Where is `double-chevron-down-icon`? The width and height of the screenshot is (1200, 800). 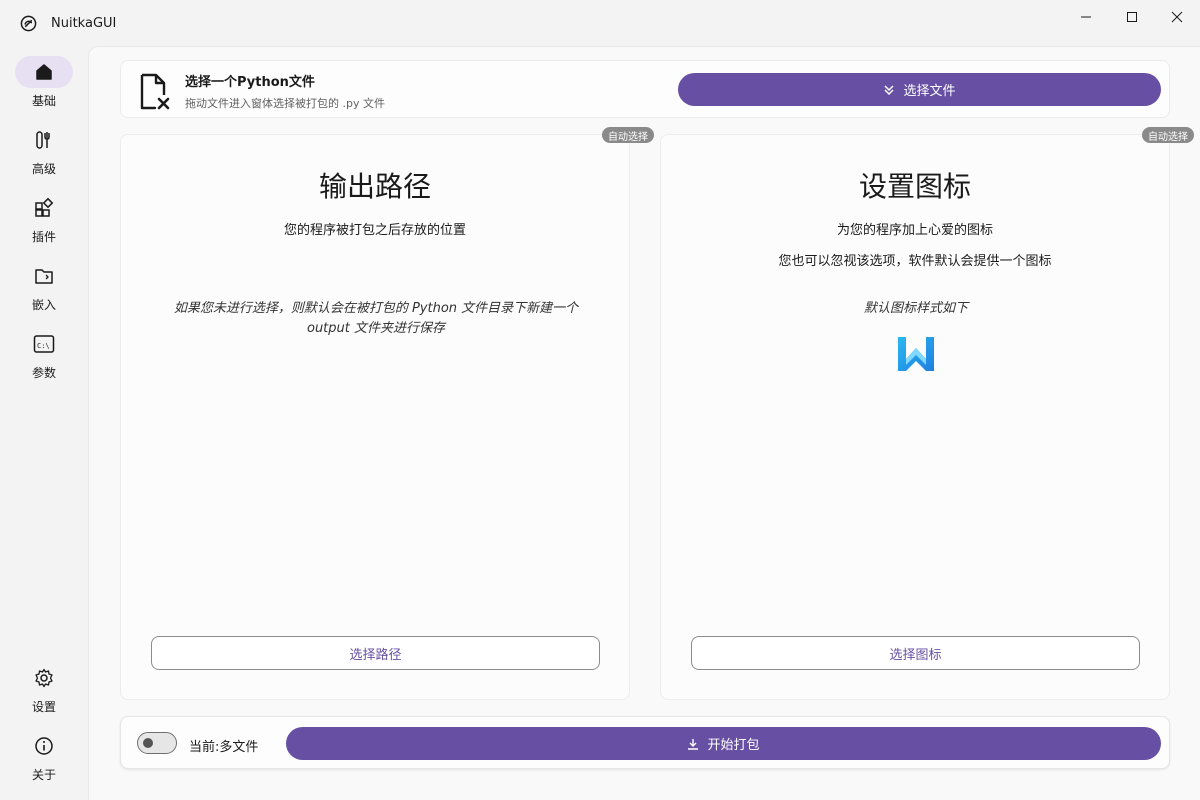
double-chevron-down-icon is located at coordinates (889, 89).